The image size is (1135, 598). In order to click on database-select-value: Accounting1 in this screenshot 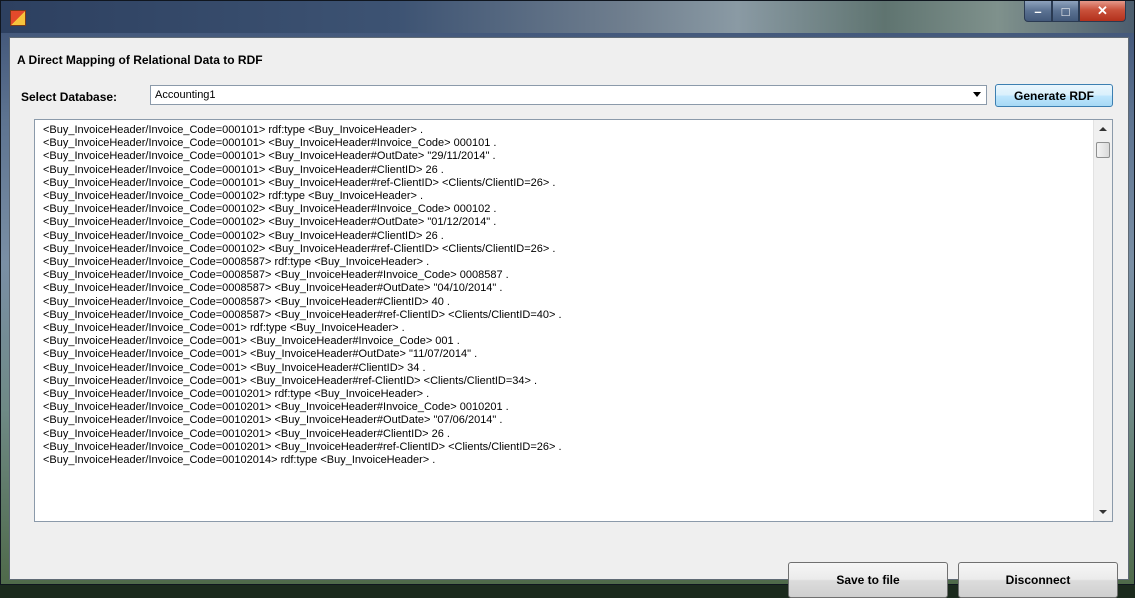, I will do `click(185, 95)`.